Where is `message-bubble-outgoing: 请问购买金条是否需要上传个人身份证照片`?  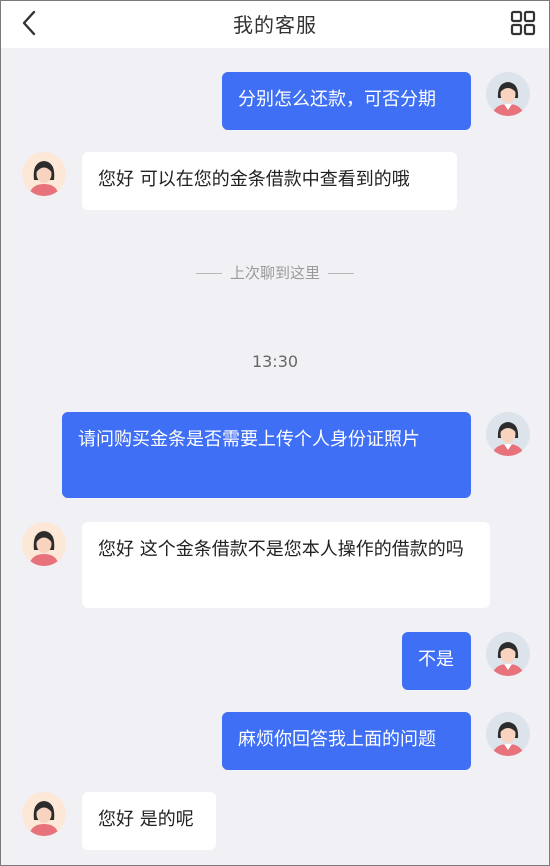
message-bubble-outgoing: 请问购买金条是否需要上传个人身份证照片 is located at coordinates (266, 455).